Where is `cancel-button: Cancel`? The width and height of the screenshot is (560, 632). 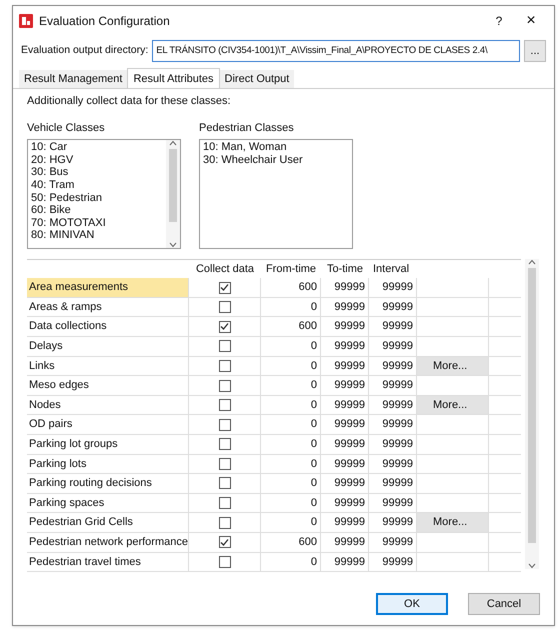 cancel-button: Cancel is located at coordinates (504, 604).